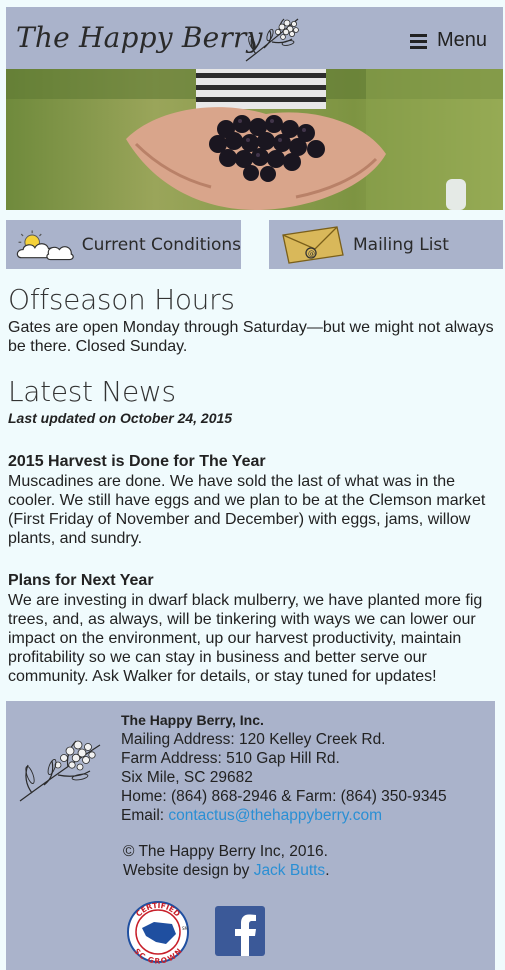  Describe the element at coordinates (245, 935) in the screenshot. I see `facebook-icon` at that location.